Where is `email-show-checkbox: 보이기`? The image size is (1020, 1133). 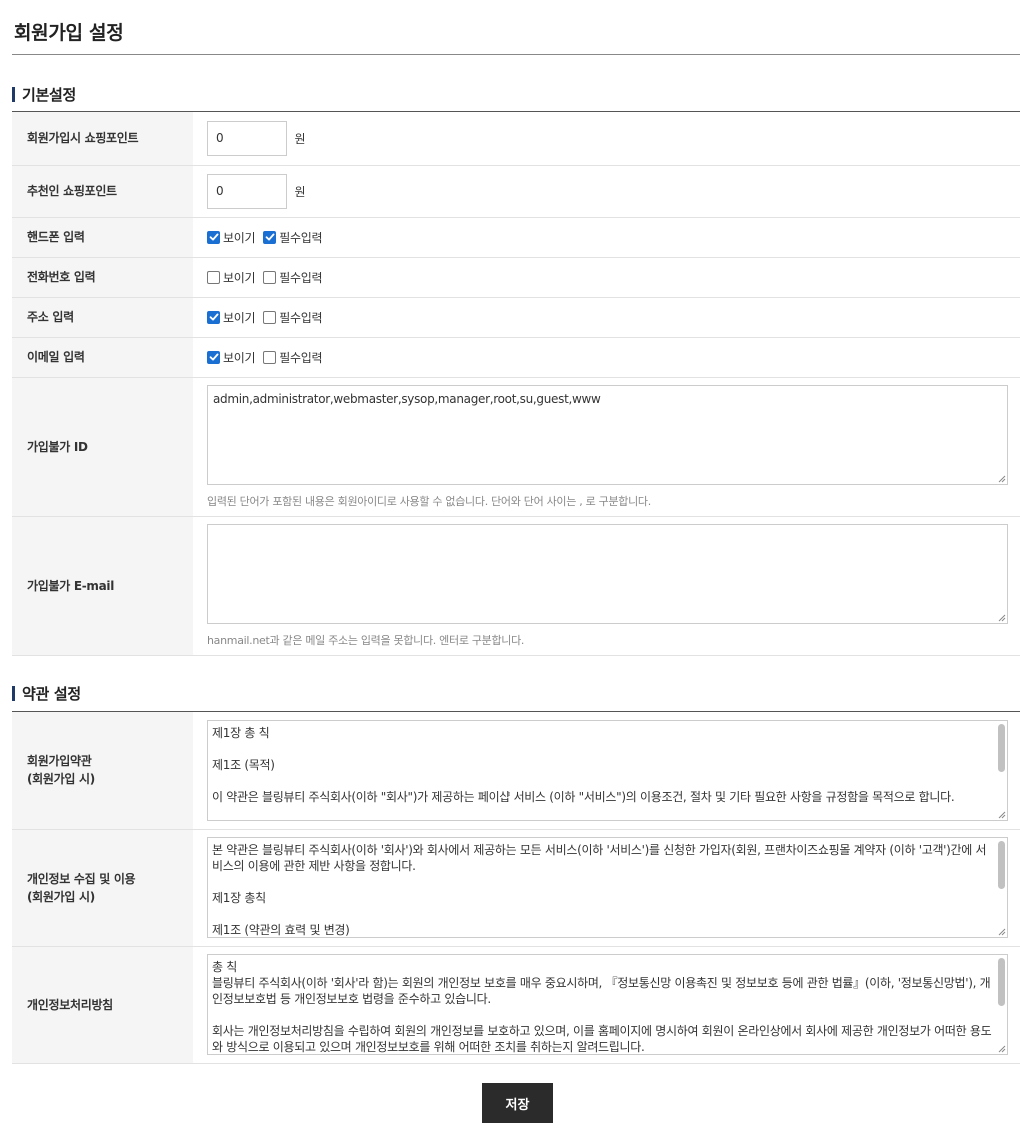
email-show-checkbox: 보이기 is located at coordinates (231, 357).